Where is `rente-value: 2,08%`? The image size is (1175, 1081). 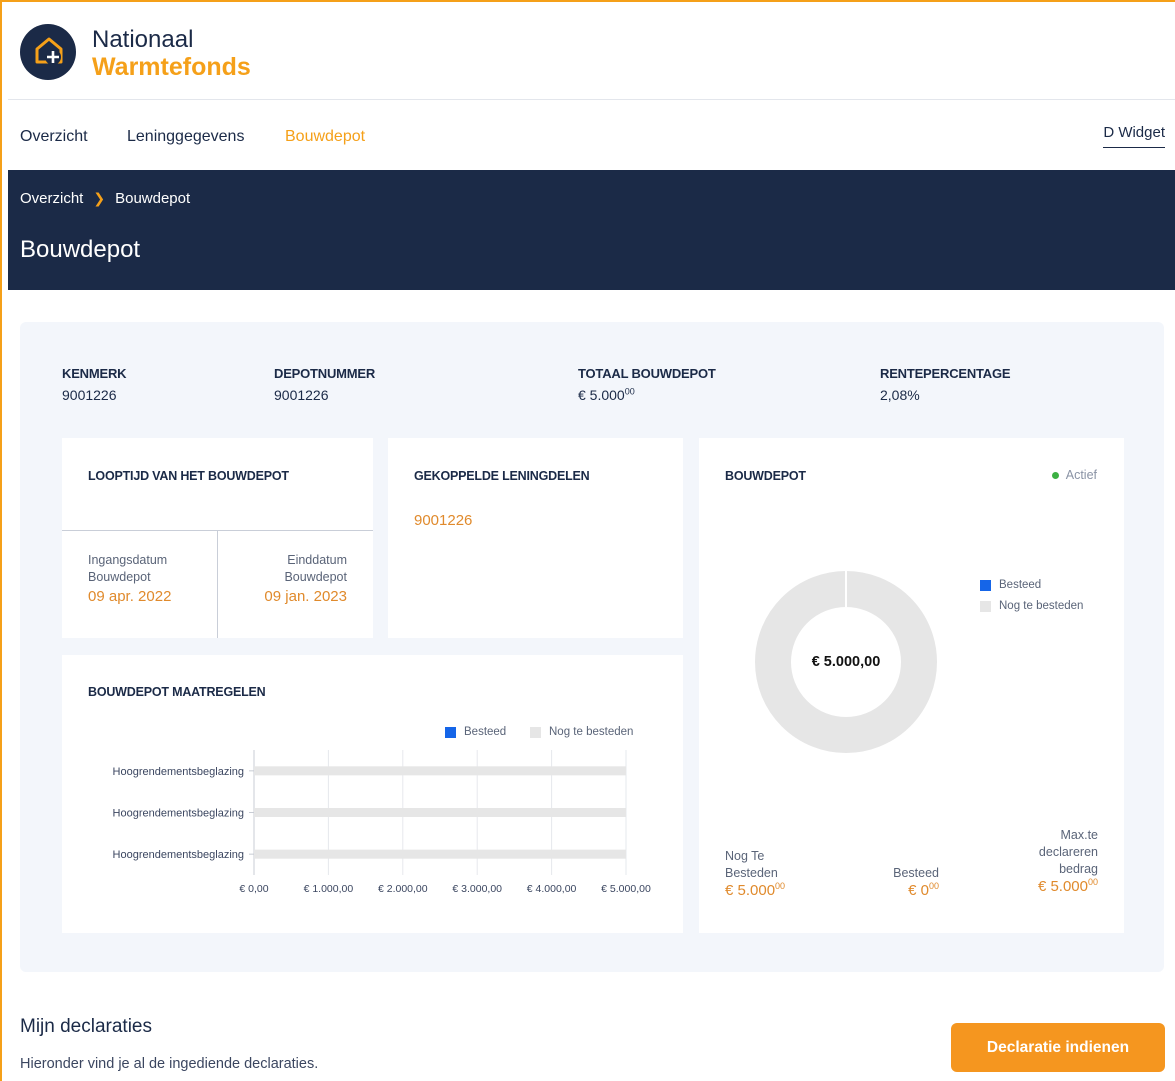 rente-value: 2,08% is located at coordinates (900, 395).